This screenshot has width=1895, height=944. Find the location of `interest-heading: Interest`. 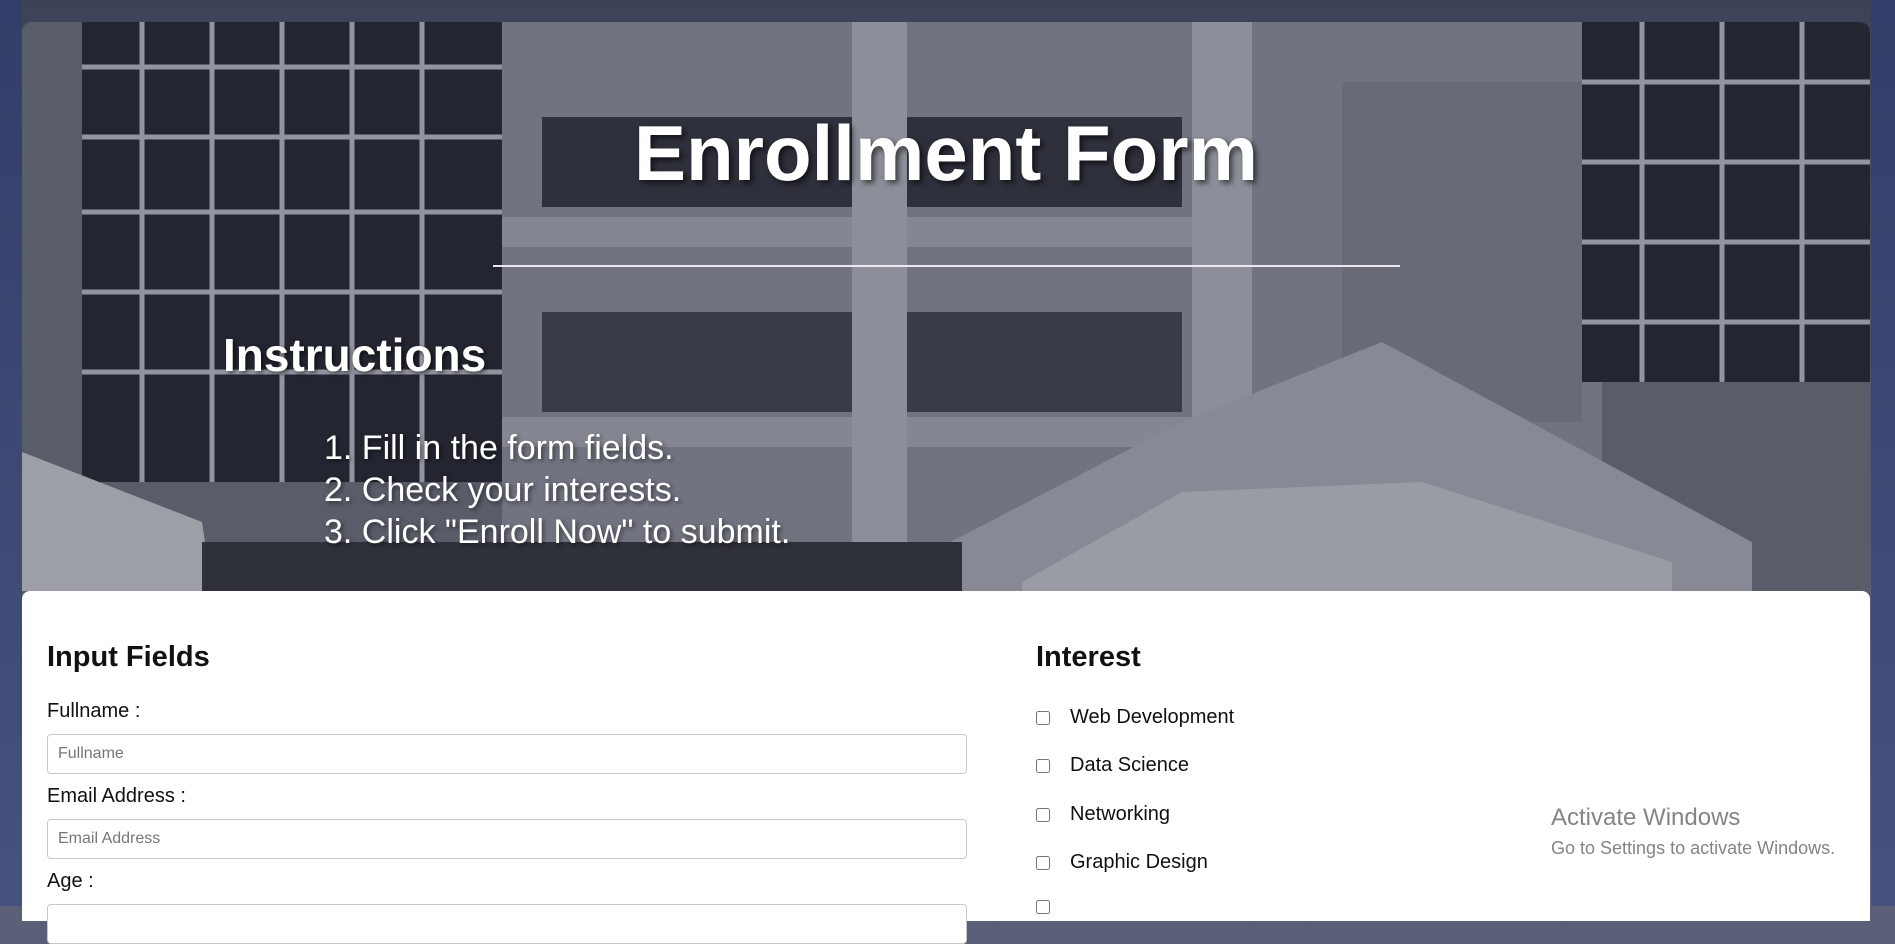

interest-heading: Interest is located at coordinates (1088, 657).